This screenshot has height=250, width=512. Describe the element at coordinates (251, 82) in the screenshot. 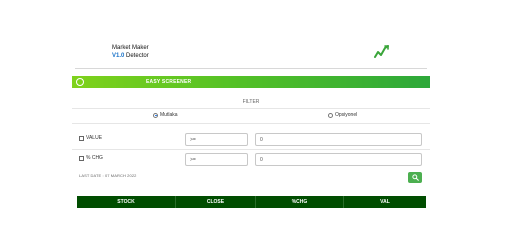

I see `easy-screener-banner: EASY SCREENER` at that location.